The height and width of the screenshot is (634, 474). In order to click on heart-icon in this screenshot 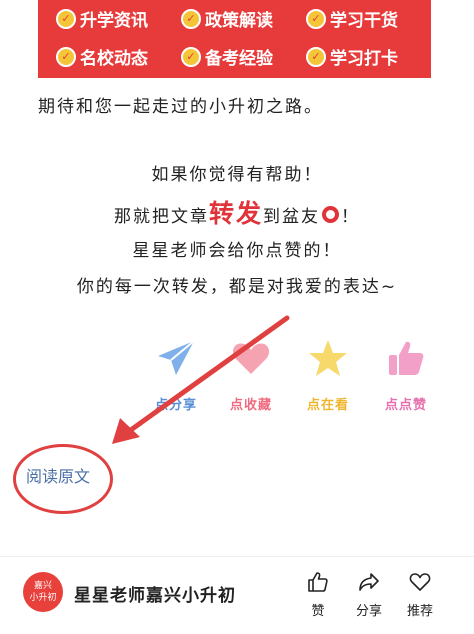, I will do `click(420, 582)`.